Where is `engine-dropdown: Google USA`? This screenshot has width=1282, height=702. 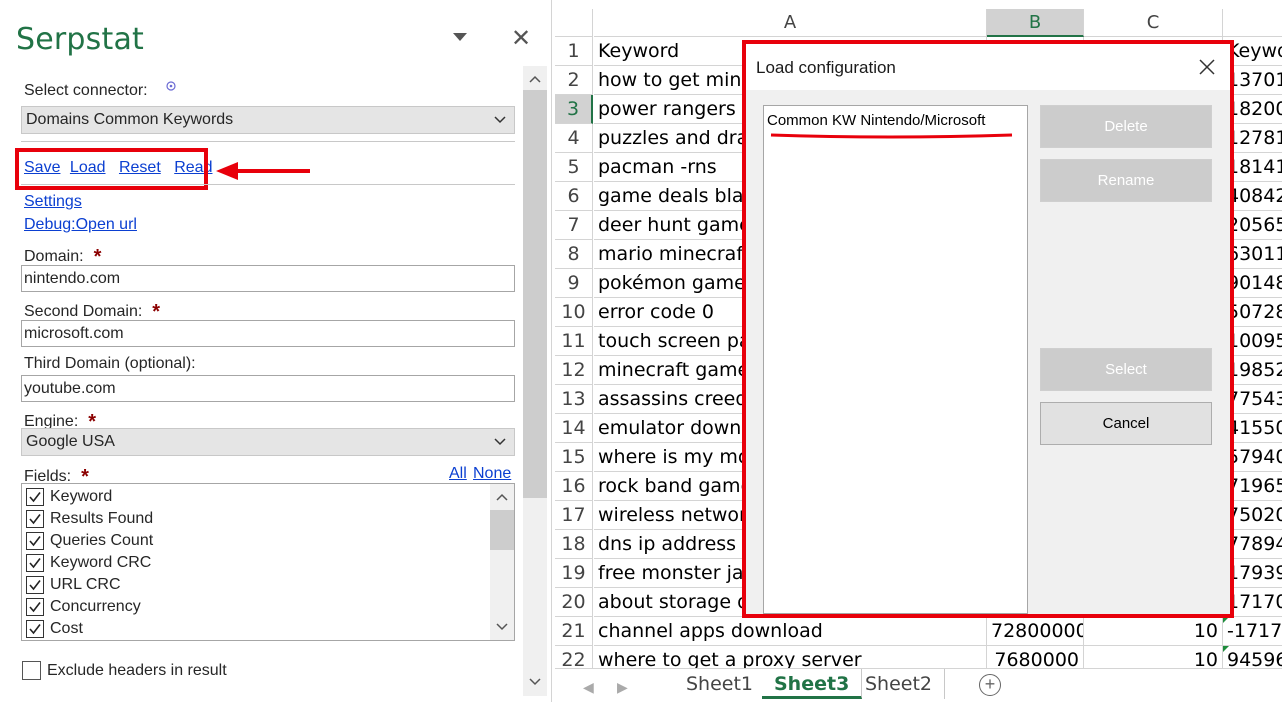 engine-dropdown: Google USA is located at coordinates (268, 442).